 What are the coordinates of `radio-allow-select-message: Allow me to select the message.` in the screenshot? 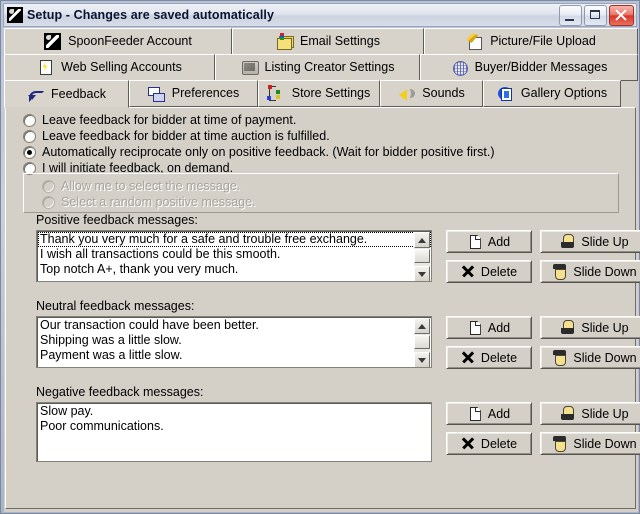 It's located at (330, 186).